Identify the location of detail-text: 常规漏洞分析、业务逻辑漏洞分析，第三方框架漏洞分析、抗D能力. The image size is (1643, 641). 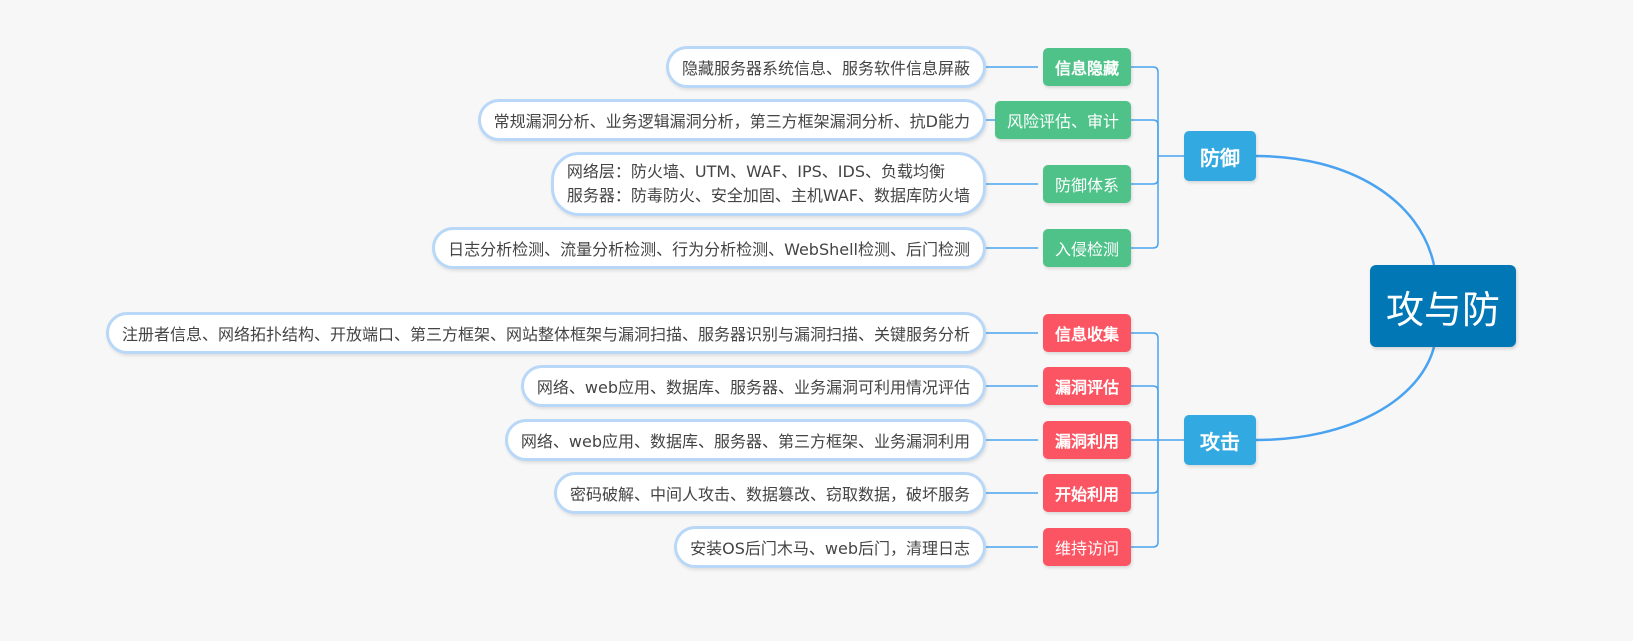
(731, 121).